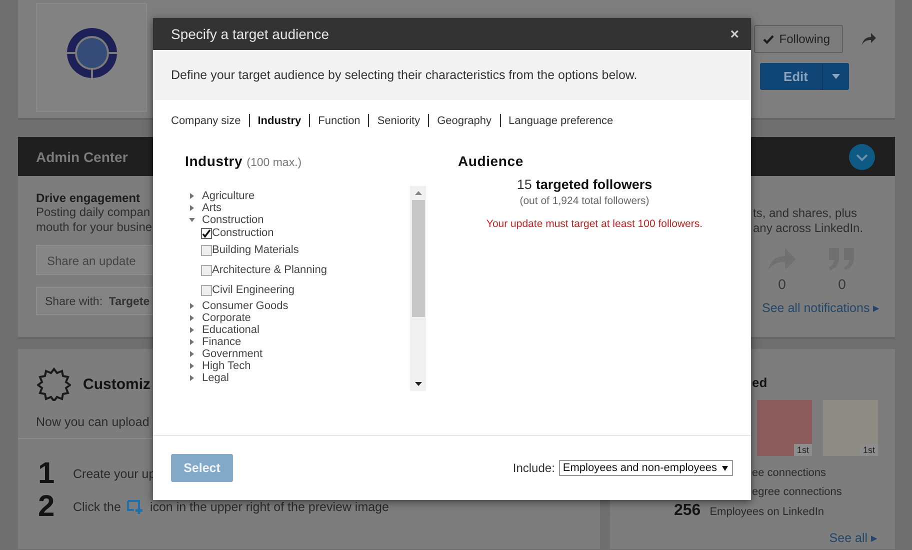 The height and width of the screenshot is (550, 912). What do you see at coordinates (253, 290) in the screenshot?
I see `industry-option: Civil Engineering` at bounding box center [253, 290].